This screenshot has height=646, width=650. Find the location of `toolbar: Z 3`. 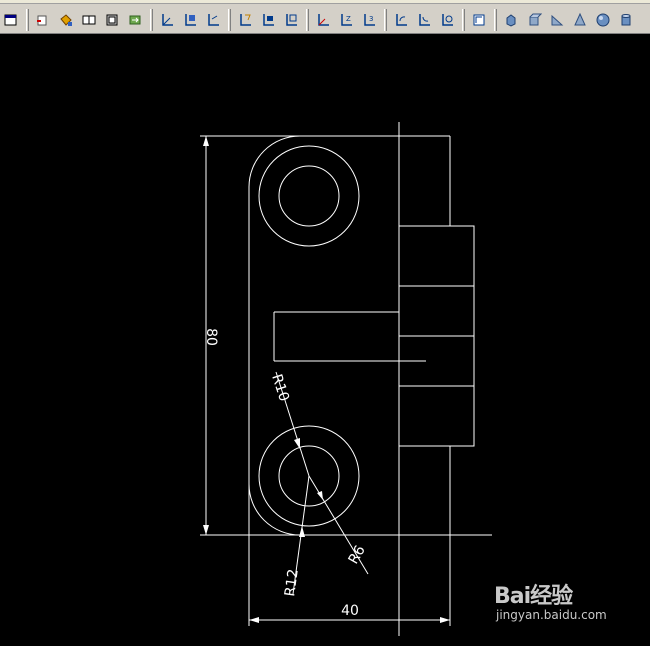

toolbar: Z 3 is located at coordinates (325, 17).